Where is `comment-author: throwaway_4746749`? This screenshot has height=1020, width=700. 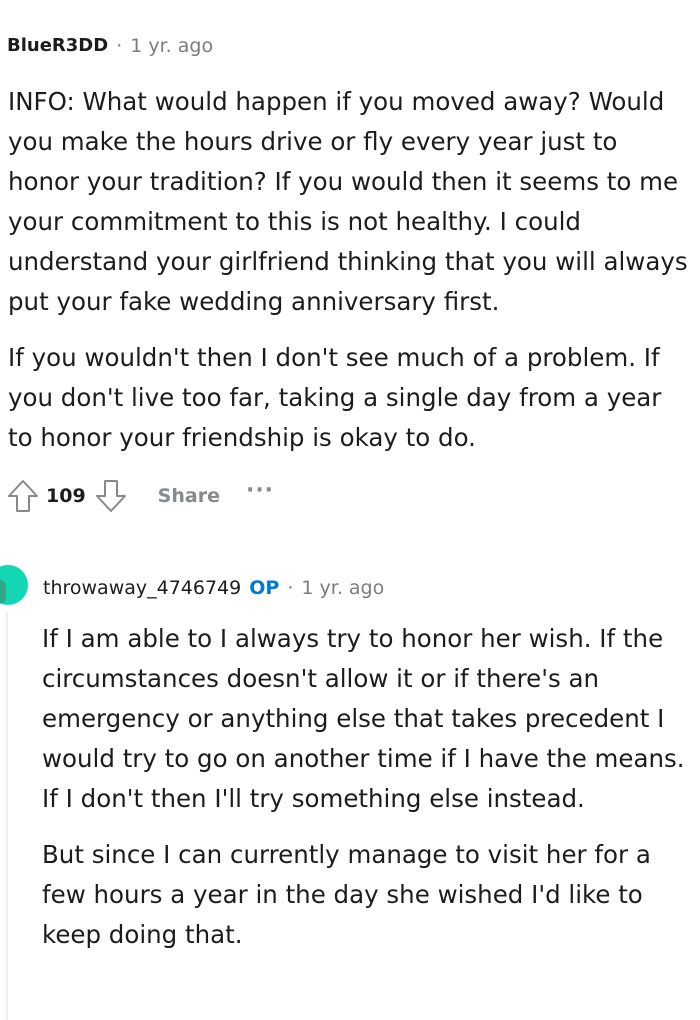 comment-author: throwaway_4746749 is located at coordinates (142, 588).